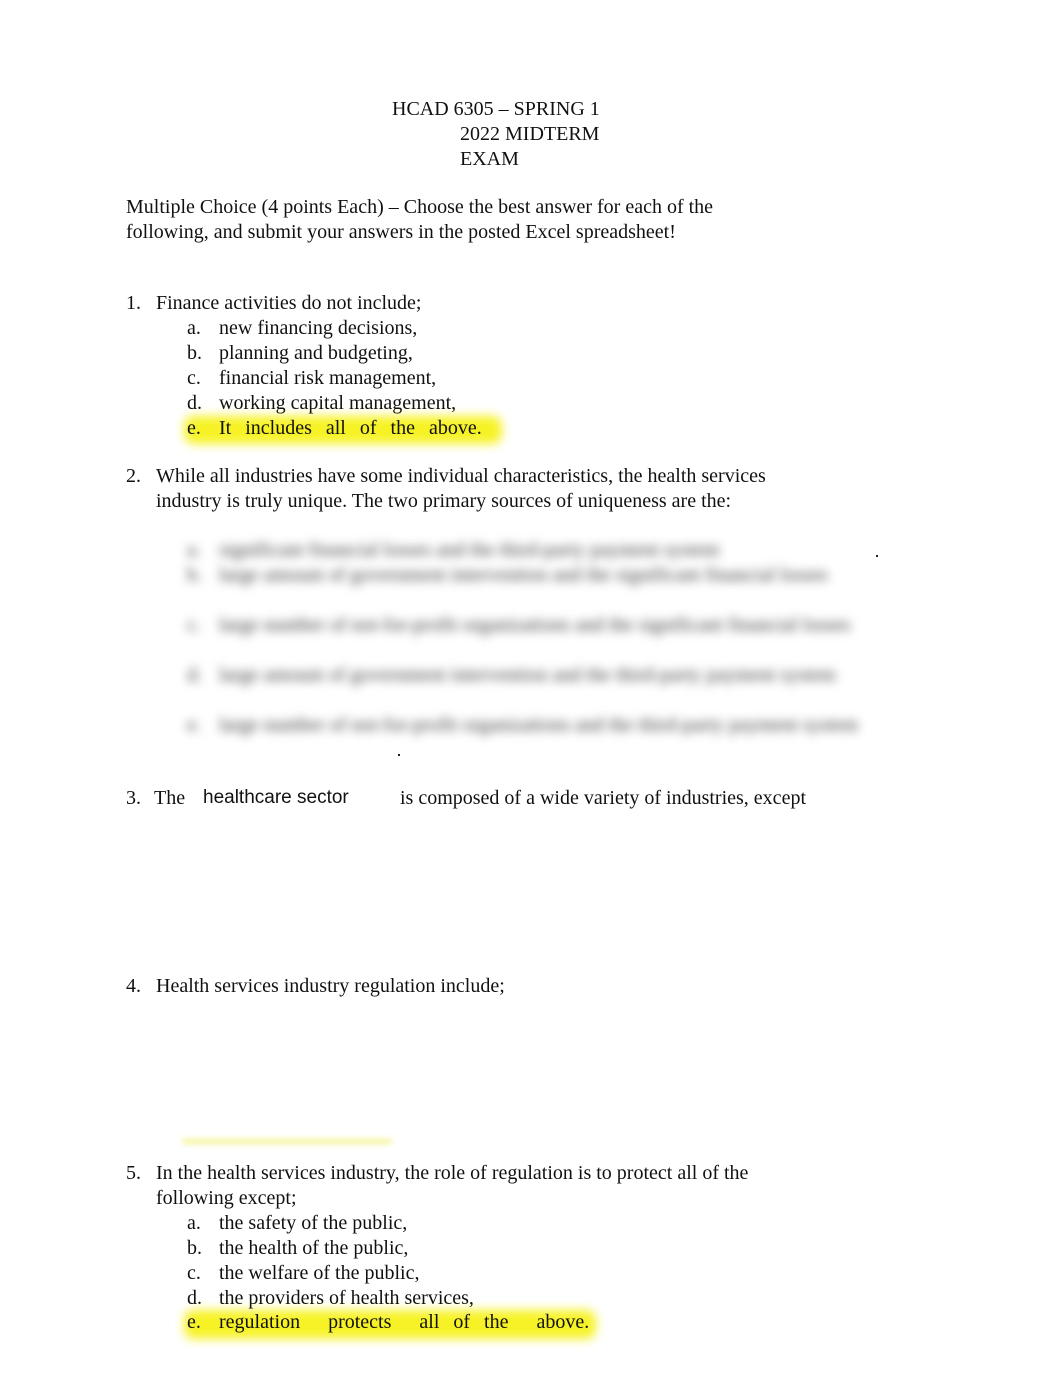  I want to click on question-text-start: The, so click(170, 798).